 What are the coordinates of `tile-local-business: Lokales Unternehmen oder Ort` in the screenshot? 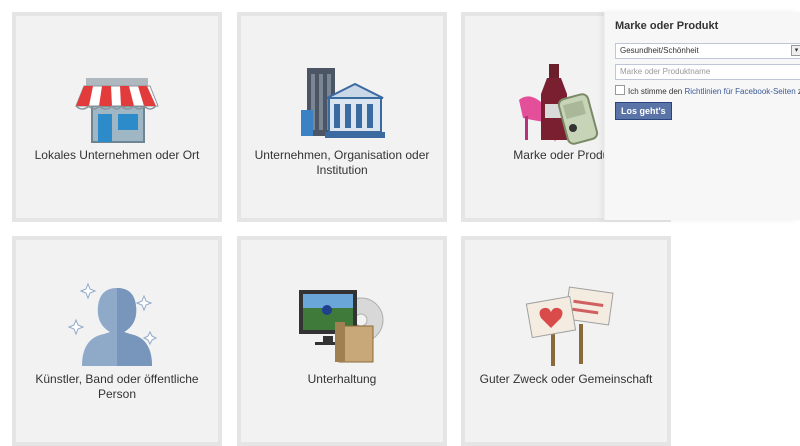 It's located at (117, 117).